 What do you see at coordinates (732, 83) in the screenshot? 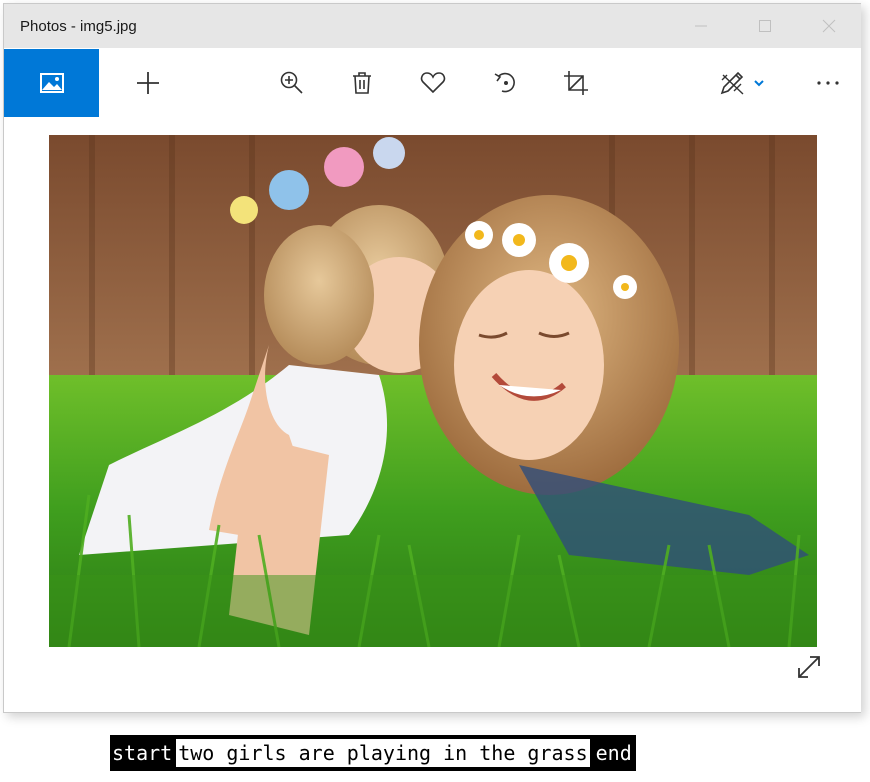
I see `pen-draw-icon` at bounding box center [732, 83].